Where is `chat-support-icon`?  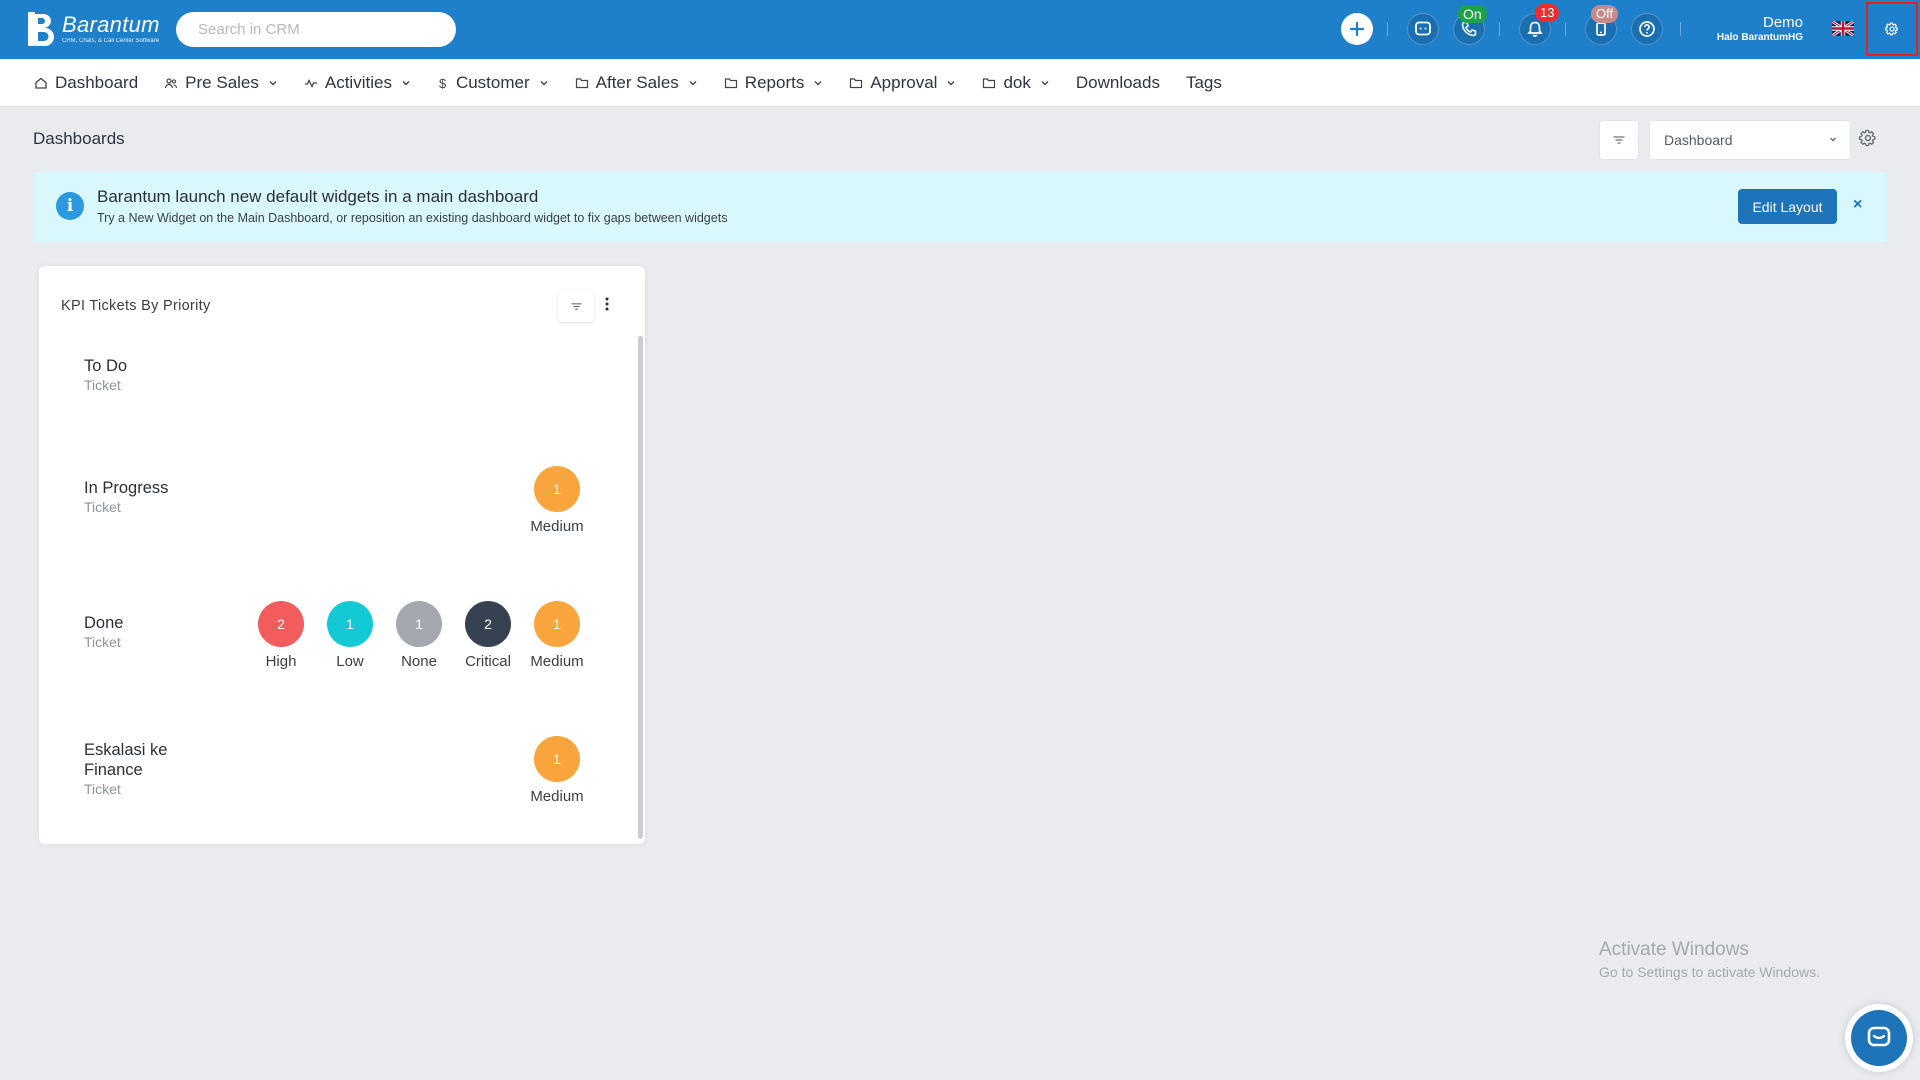 chat-support-icon is located at coordinates (1879, 1036).